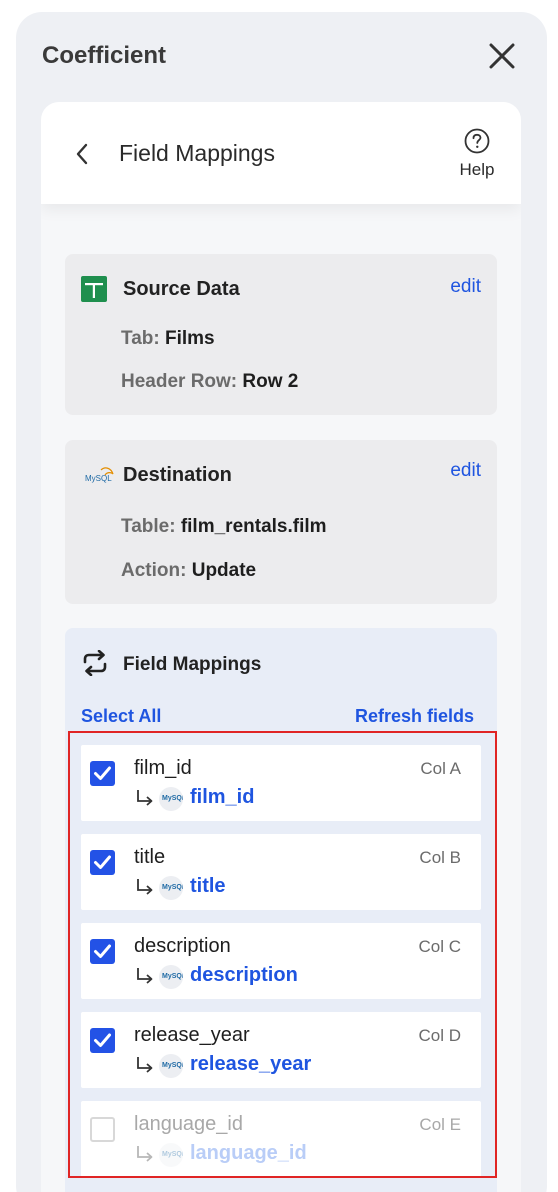 The width and height of the screenshot is (558, 1192). Describe the element at coordinates (414, 716) in the screenshot. I see `refresh-fields-link: Refresh fields` at that location.